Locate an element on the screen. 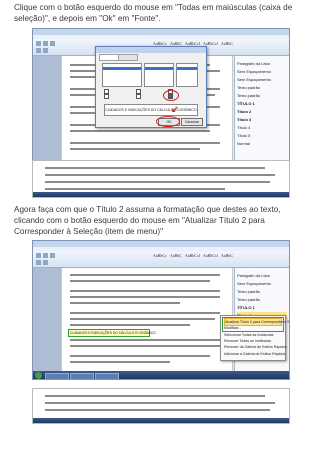 The image size is (320, 453). style-item: Título 5 is located at coordinates (262, 135).